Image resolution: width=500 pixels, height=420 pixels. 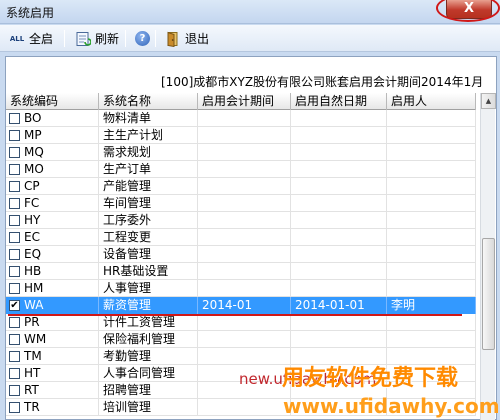 What do you see at coordinates (33, 254) in the screenshot?
I see `row-code-text: EQ` at bounding box center [33, 254].